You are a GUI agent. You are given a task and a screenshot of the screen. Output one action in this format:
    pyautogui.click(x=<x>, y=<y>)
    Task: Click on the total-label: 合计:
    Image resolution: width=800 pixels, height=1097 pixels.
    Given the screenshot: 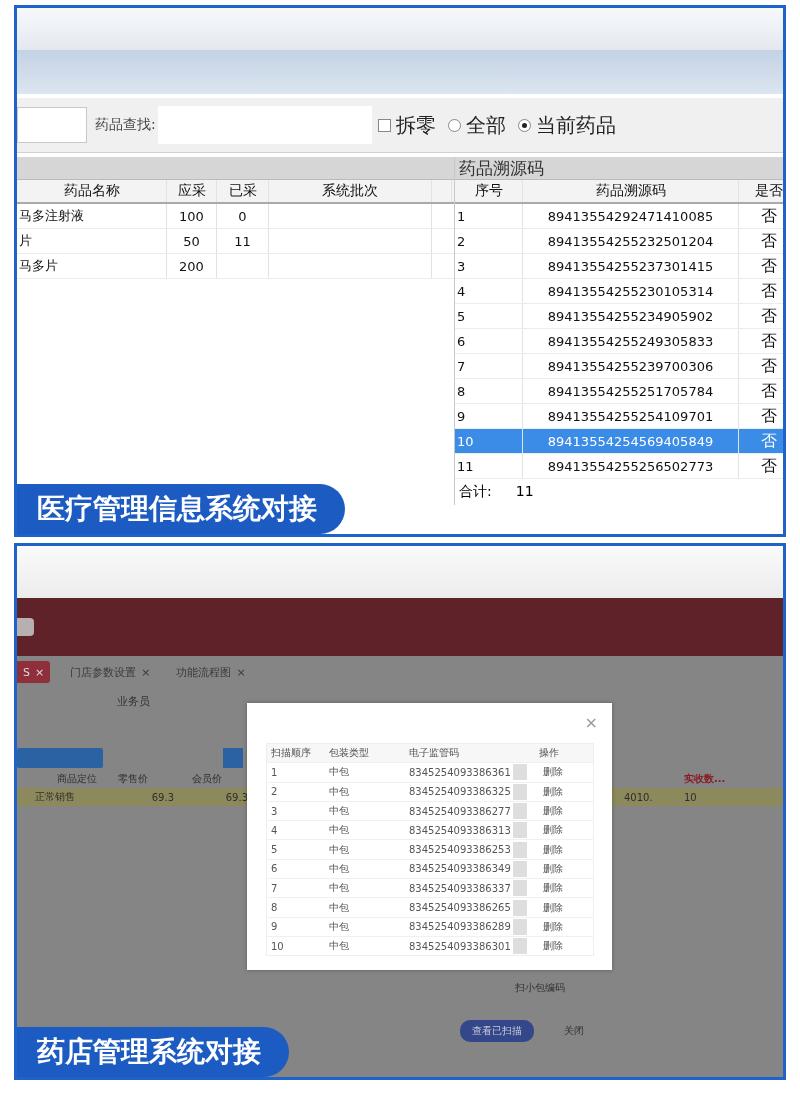 What is the action you would take?
    pyautogui.click(x=475, y=492)
    